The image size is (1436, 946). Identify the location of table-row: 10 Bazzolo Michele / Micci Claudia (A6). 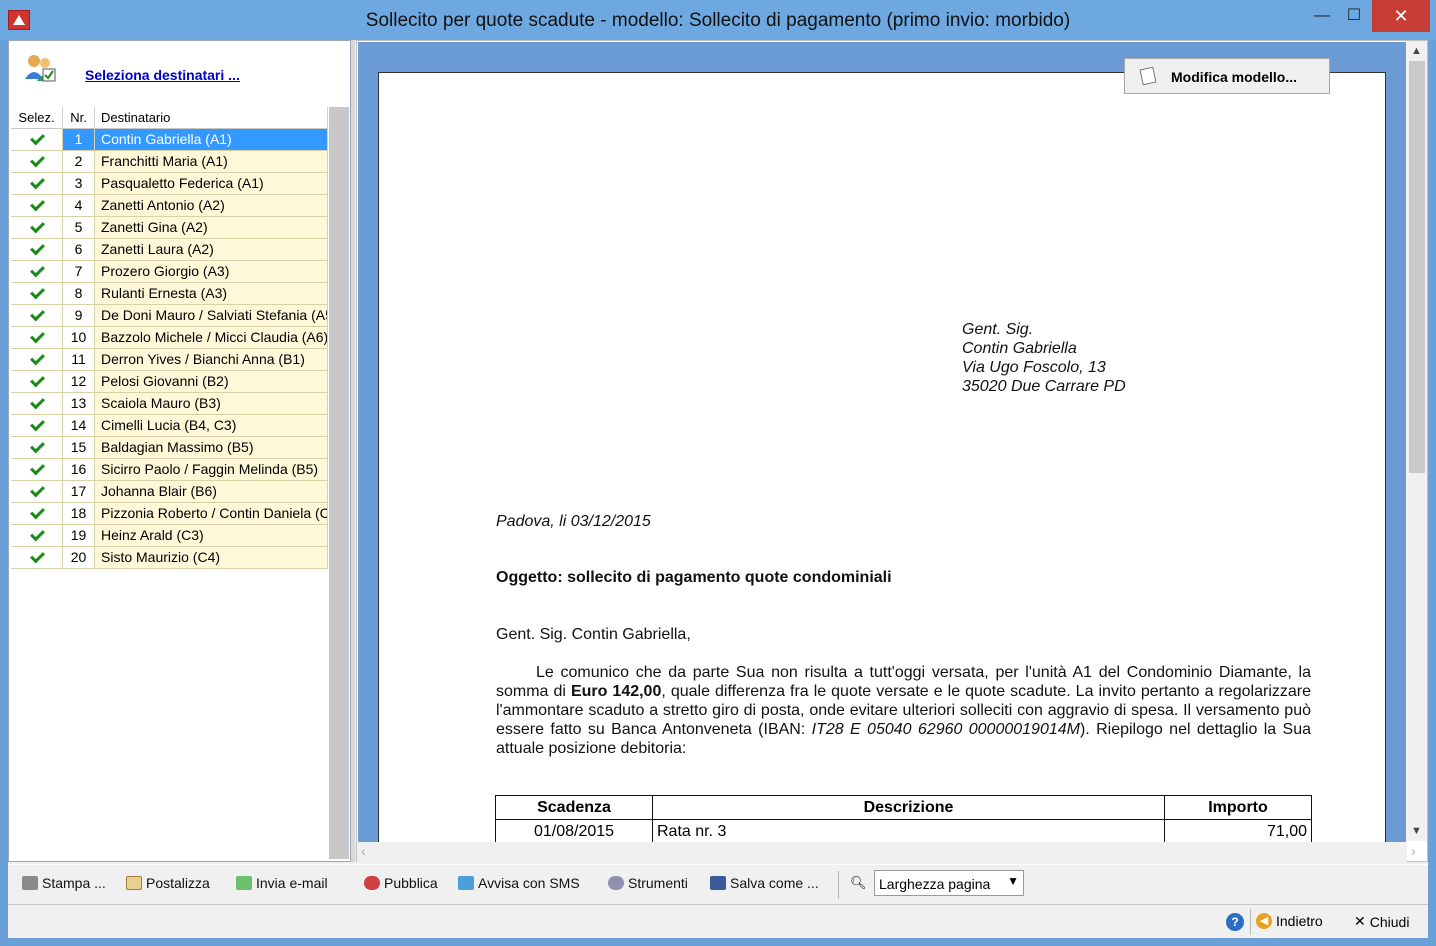
(169, 338).